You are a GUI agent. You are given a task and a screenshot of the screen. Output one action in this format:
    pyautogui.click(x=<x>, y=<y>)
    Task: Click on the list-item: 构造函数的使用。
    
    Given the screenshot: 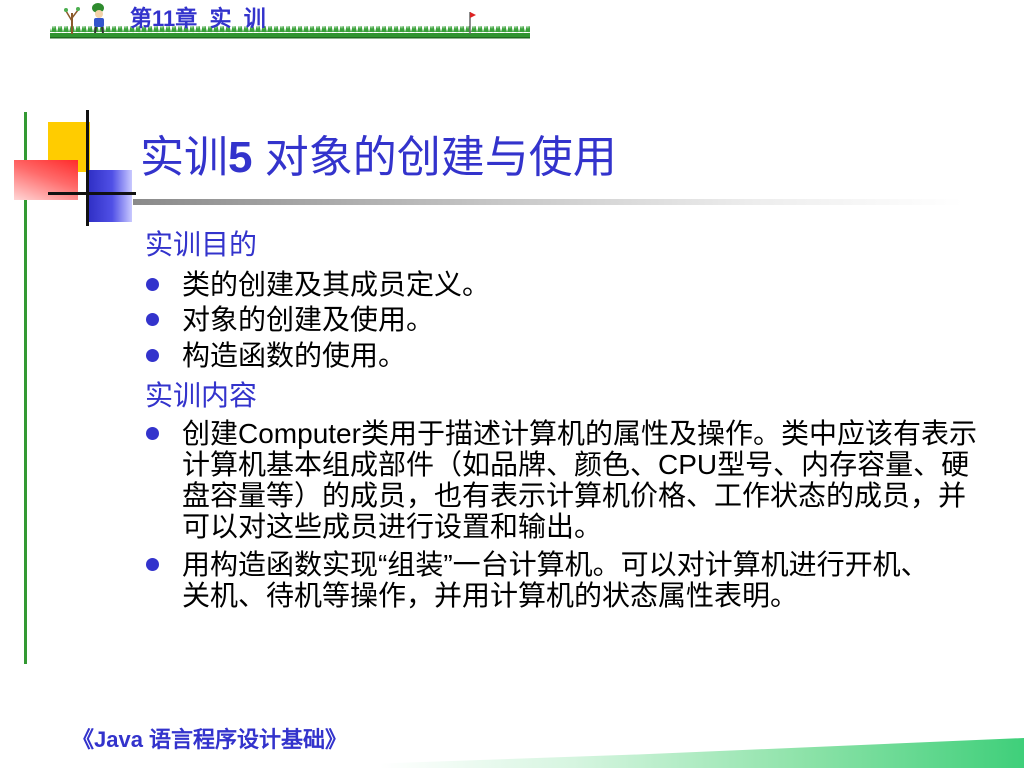 What is the action you would take?
    pyautogui.click(x=294, y=355)
    